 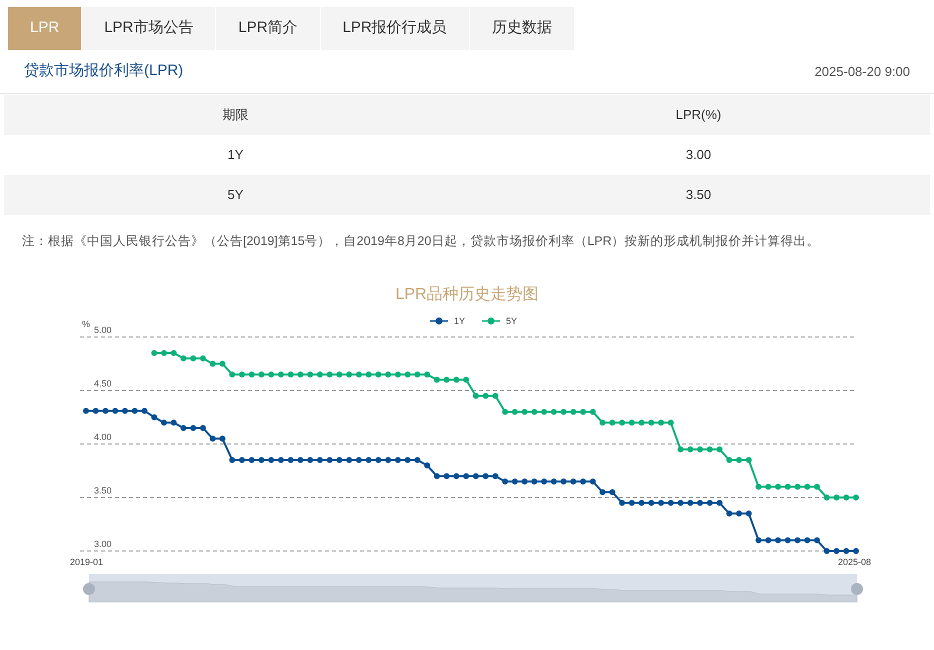 What do you see at coordinates (699, 195) in the screenshot?
I see `table-cell-text: 3.50` at bounding box center [699, 195].